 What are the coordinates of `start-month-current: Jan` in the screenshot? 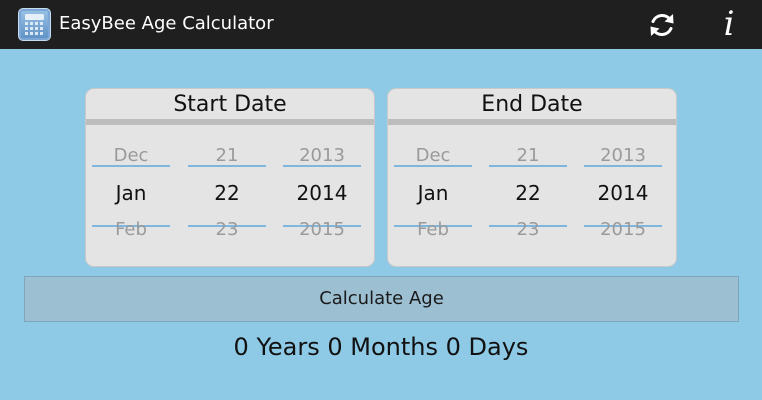 It's located at (131, 193).